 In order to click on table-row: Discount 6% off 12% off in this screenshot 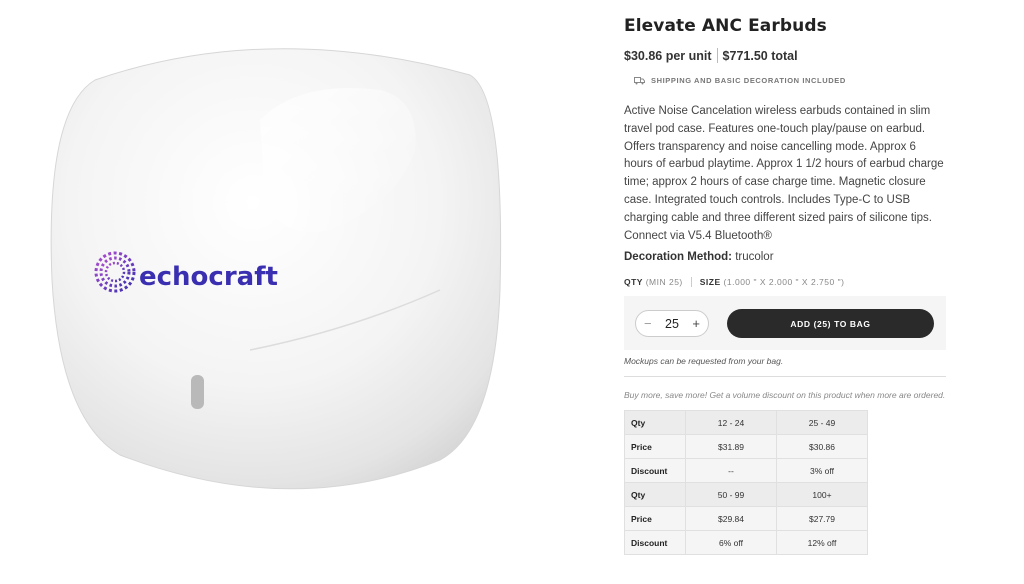, I will do `click(746, 543)`.